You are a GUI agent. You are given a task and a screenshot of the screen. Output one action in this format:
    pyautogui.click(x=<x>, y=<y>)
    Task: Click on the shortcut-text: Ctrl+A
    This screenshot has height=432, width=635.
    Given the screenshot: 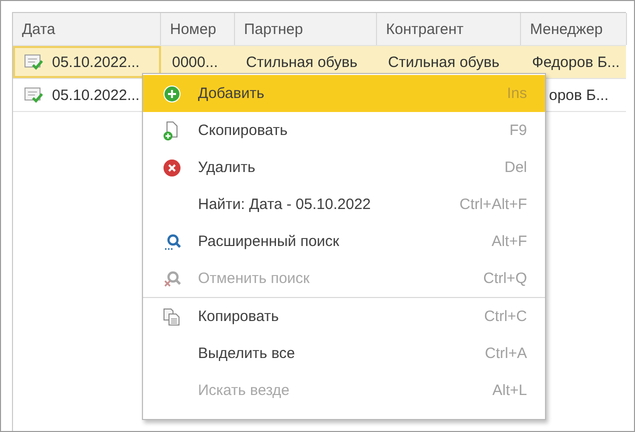 What is the action you would take?
    pyautogui.click(x=505, y=353)
    